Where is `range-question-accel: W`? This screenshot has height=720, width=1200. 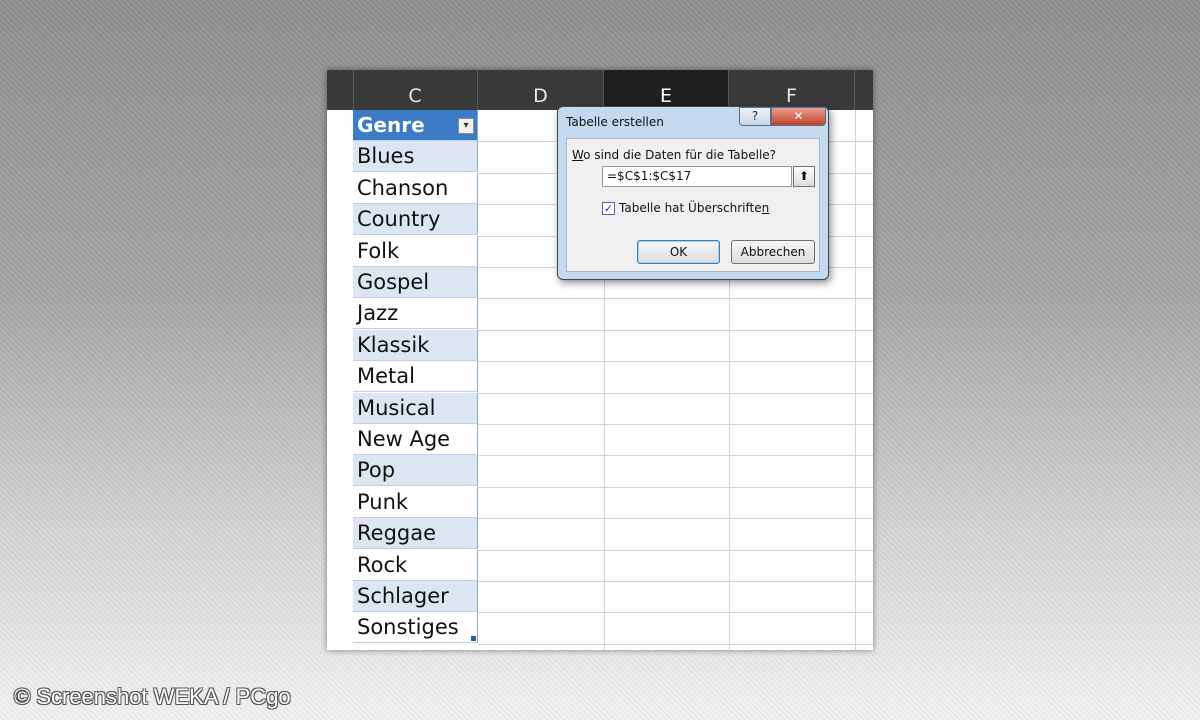
range-question-accel: W is located at coordinates (578, 155).